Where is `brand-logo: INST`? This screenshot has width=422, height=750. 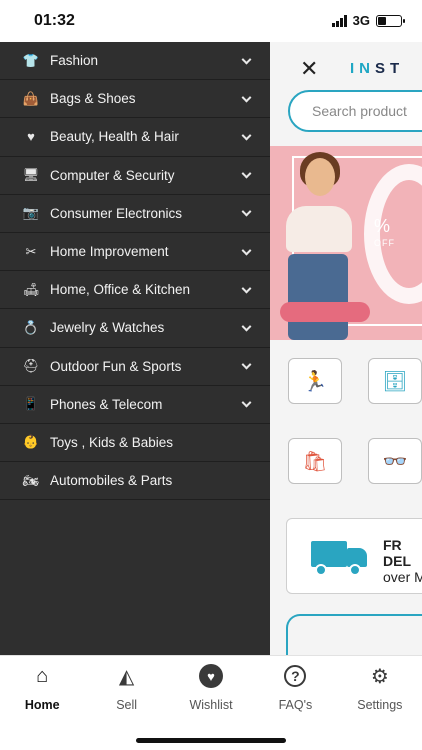 brand-logo: INST is located at coordinates (377, 68).